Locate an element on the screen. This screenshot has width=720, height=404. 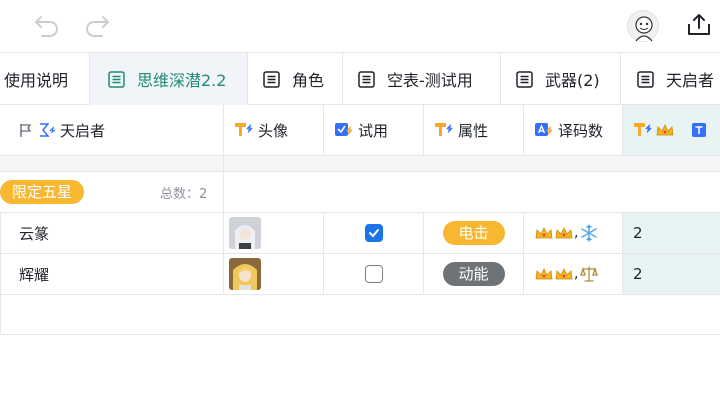
tab-label: 使用说明 is located at coordinates (36, 80).